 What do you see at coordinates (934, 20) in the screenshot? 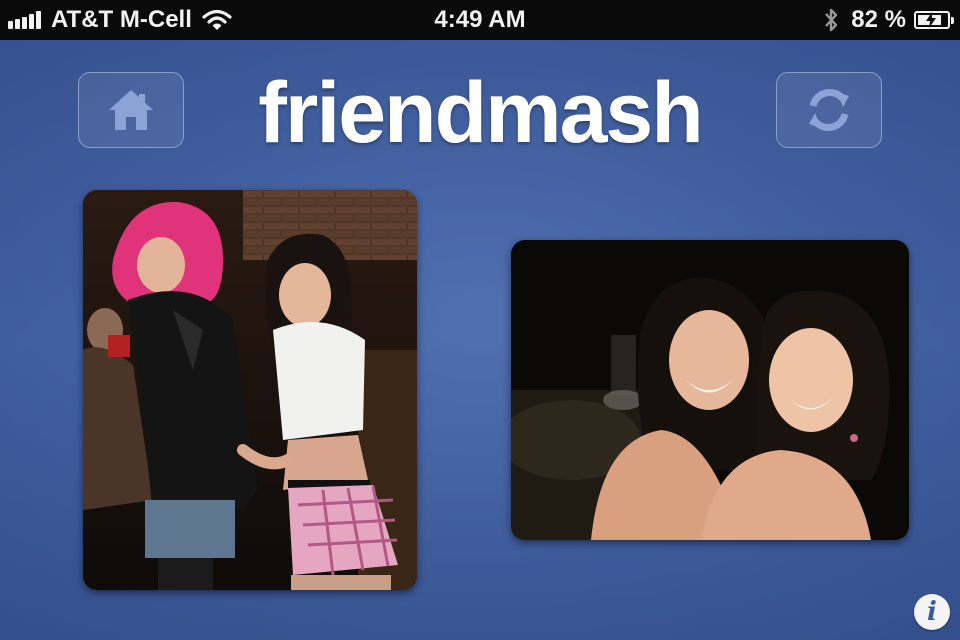
I see `battery-charging-icon` at bounding box center [934, 20].